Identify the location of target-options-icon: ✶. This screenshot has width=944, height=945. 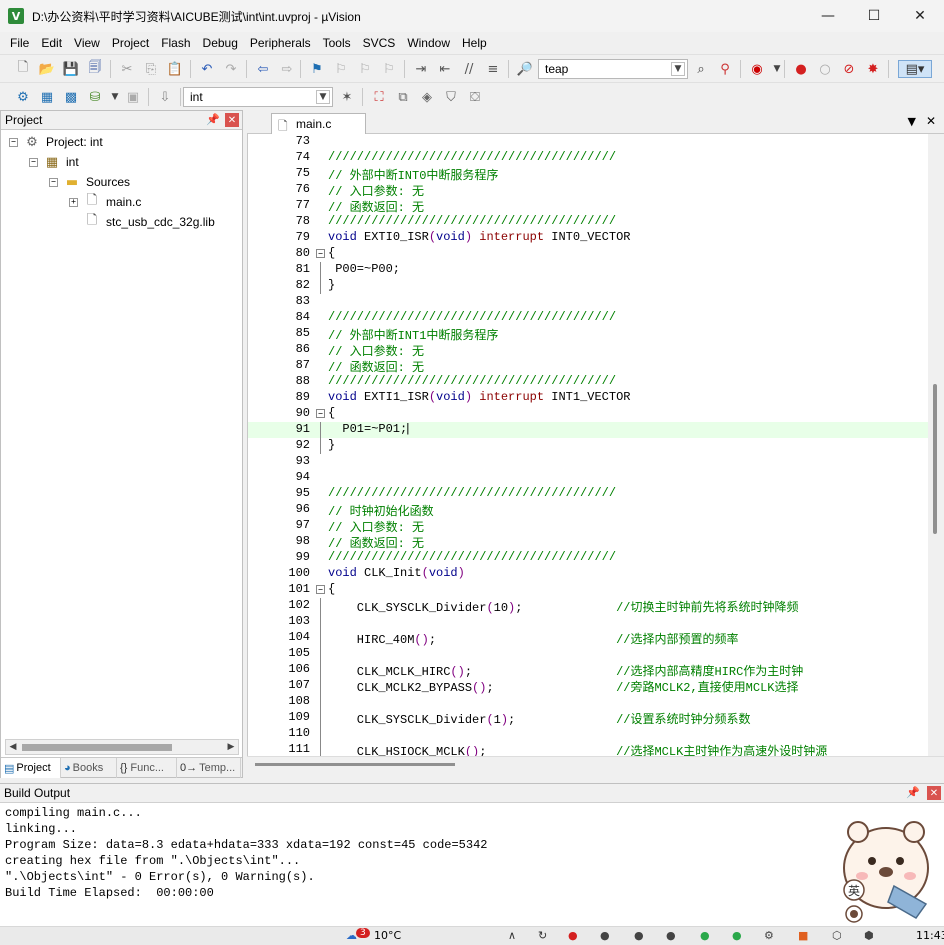
(347, 97).